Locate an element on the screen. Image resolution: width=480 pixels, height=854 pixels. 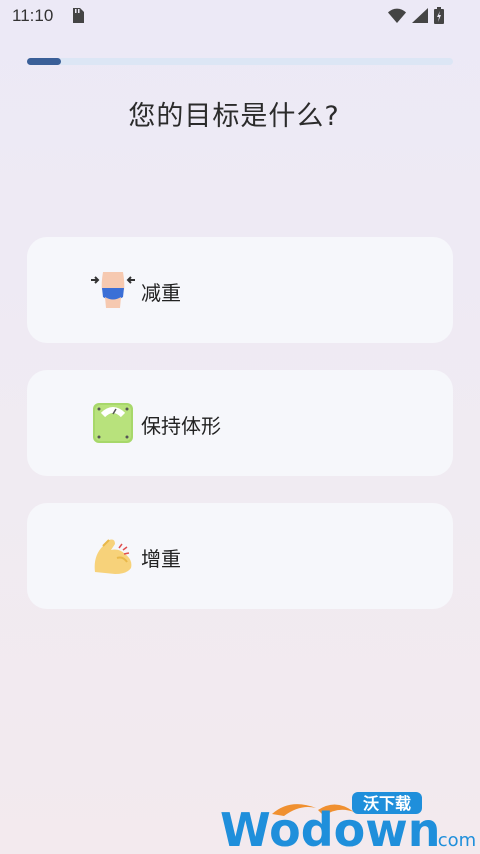
progress-fill is located at coordinates (44, 61).